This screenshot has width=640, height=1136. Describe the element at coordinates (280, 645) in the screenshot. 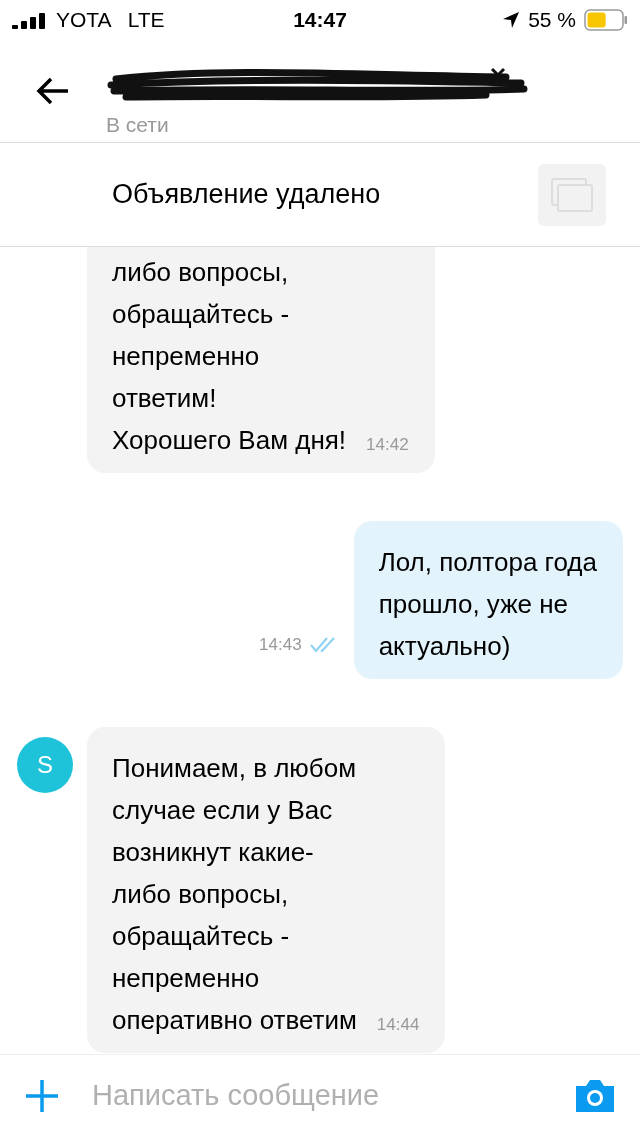

I see `message-time: 14:43` at that location.